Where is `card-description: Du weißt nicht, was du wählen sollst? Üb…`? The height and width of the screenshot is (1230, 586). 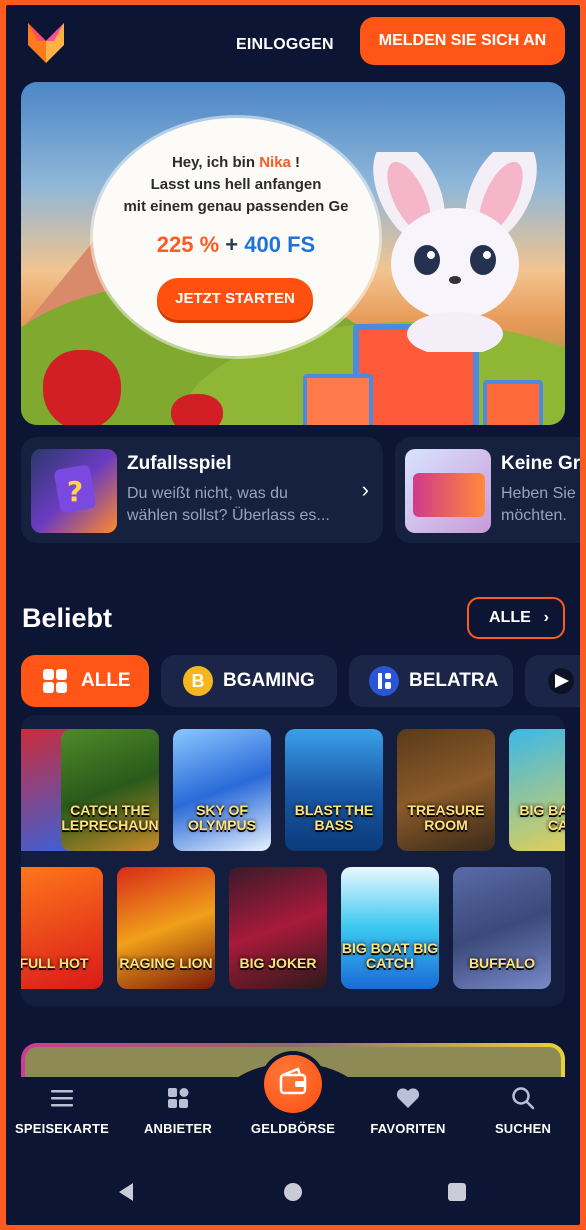 card-description: Du weißt nicht, was du wählen sollst? Üb… is located at coordinates (228, 505).